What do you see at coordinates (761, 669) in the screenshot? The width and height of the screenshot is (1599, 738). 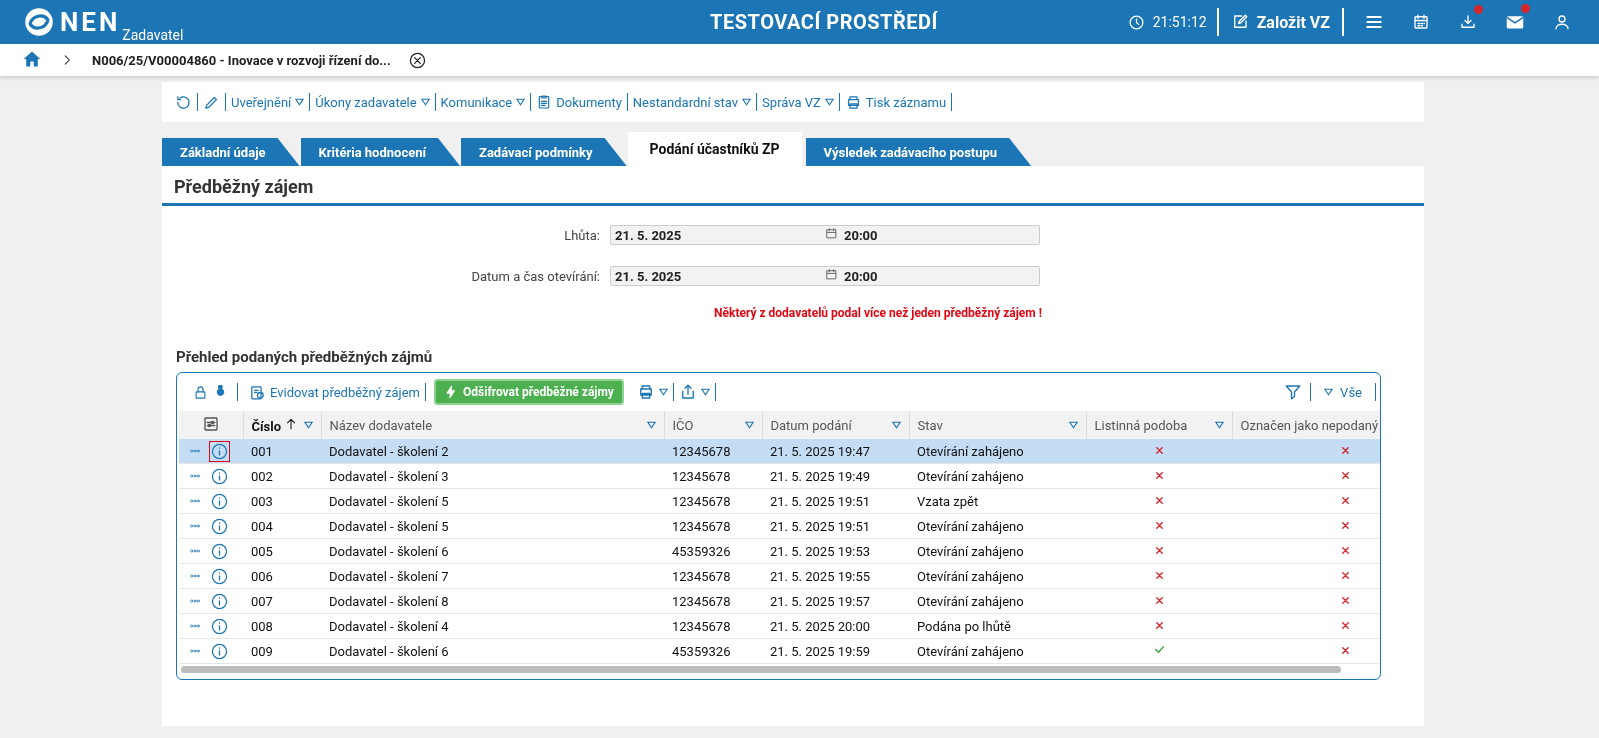 I see `scrollbar` at bounding box center [761, 669].